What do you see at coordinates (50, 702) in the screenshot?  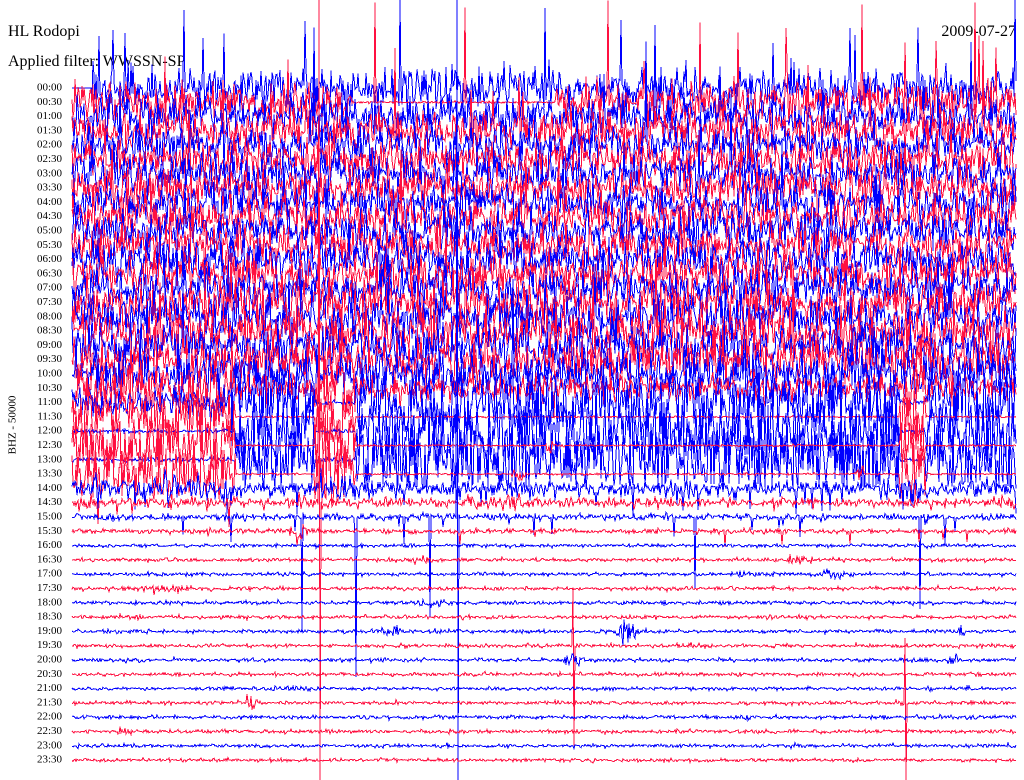 I see `time-label: 21:30` at bounding box center [50, 702].